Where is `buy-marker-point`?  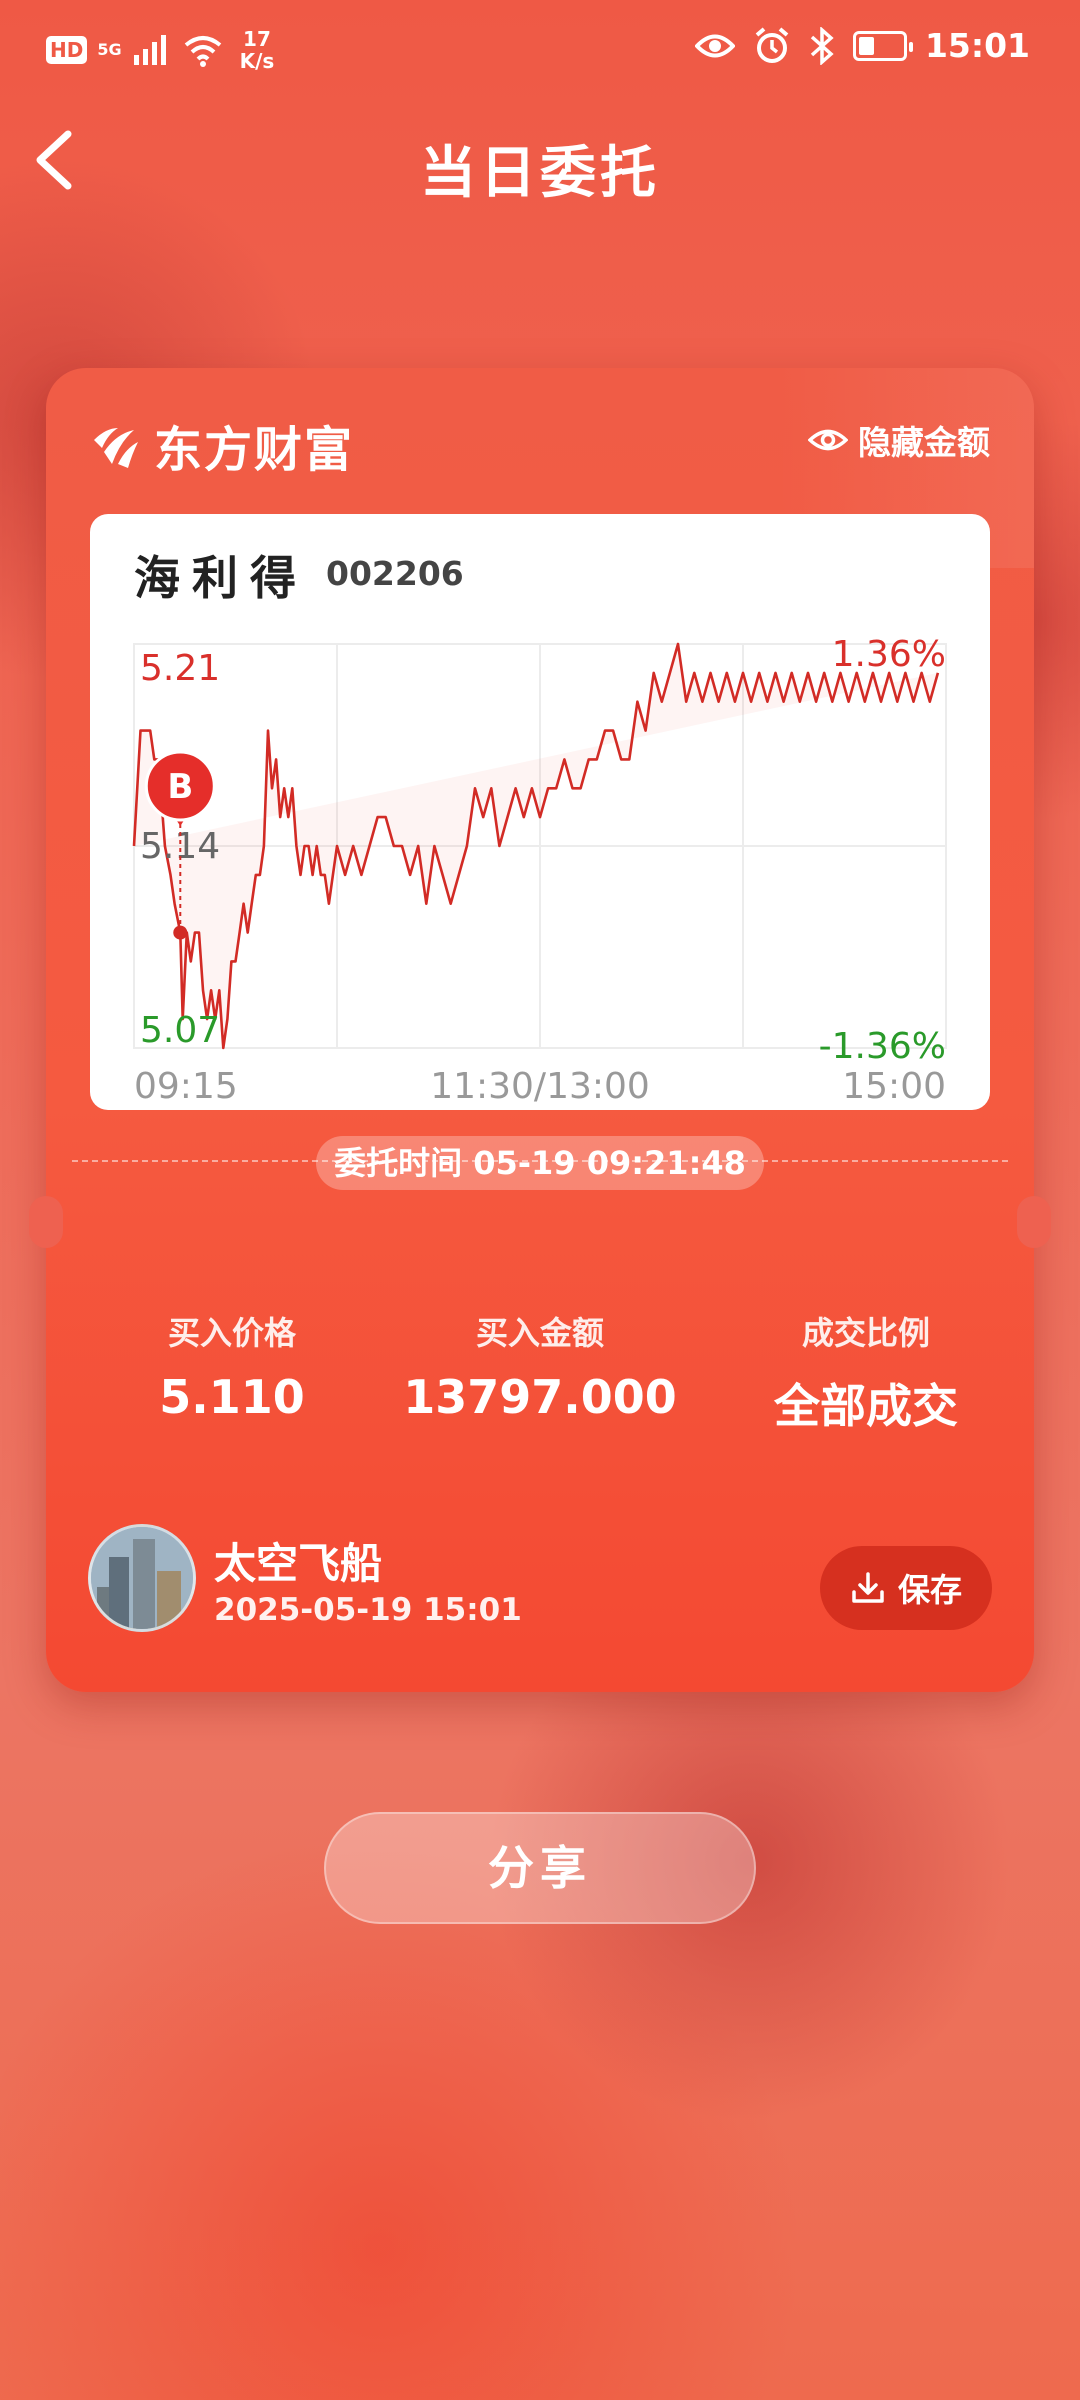
buy-marker-point is located at coordinates (180, 932).